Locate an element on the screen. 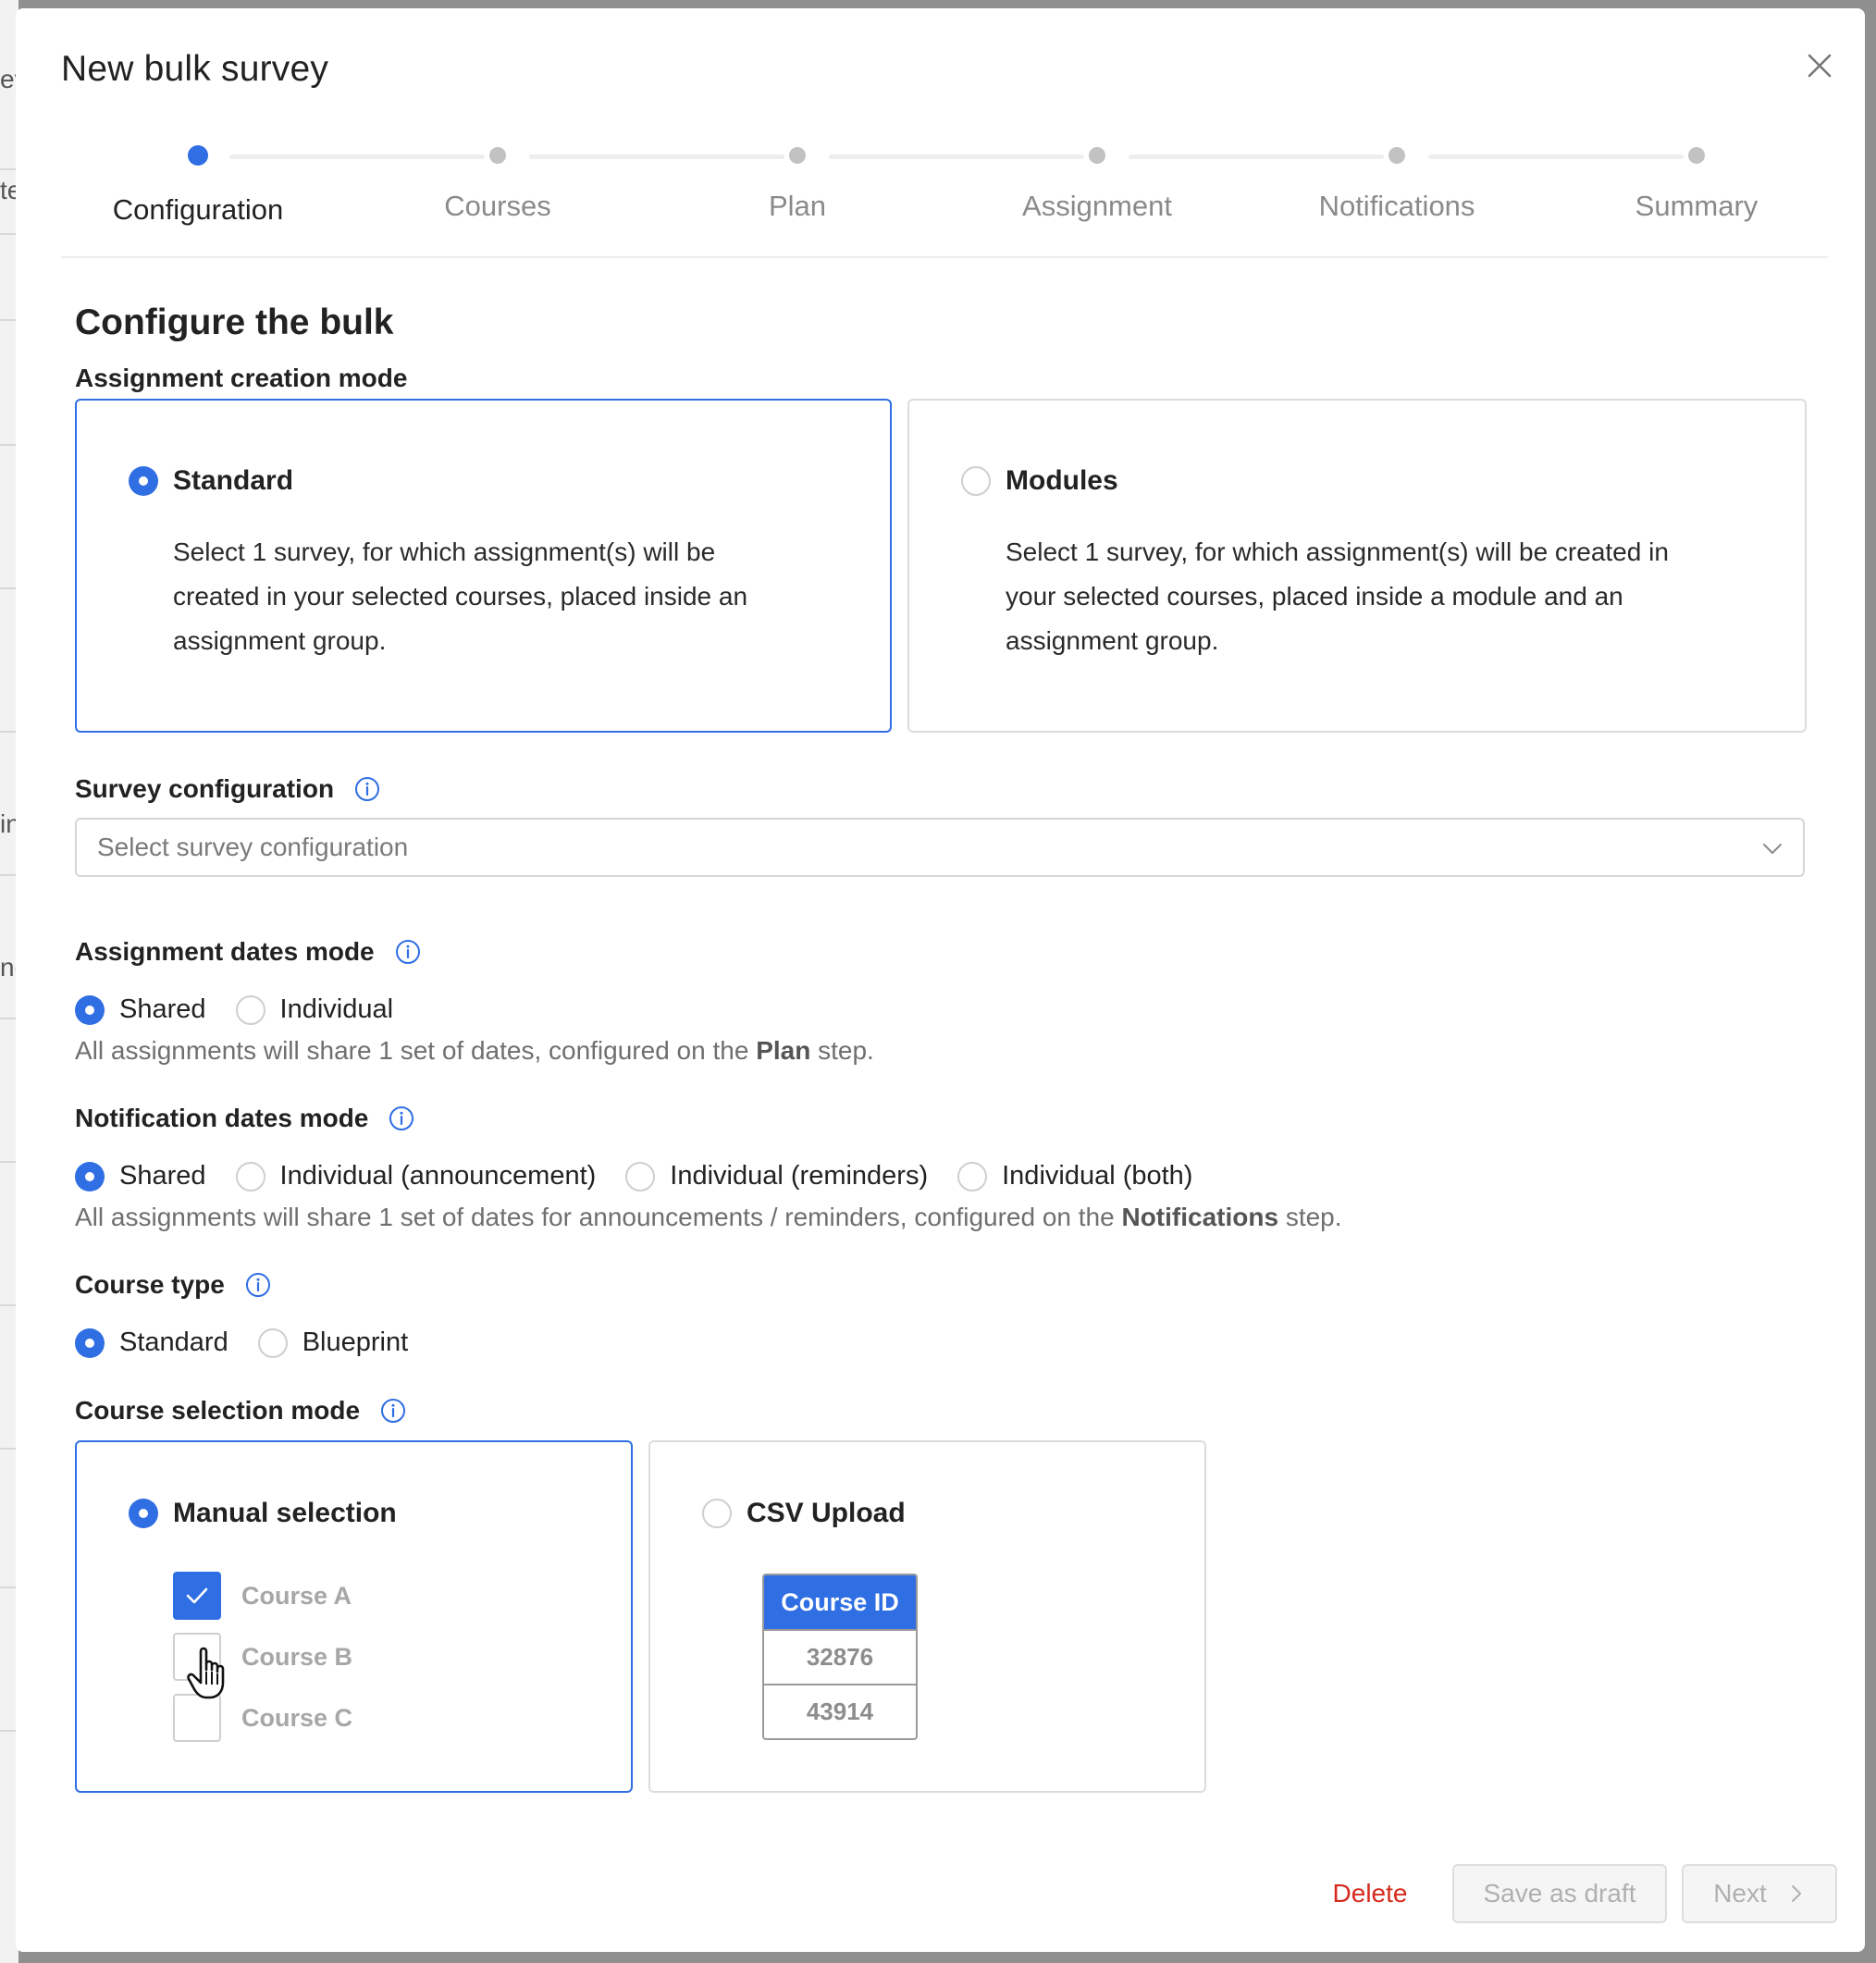 The image size is (1876, 1963). survey-configuration-label: Survey configuration is located at coordinates (205, 788).